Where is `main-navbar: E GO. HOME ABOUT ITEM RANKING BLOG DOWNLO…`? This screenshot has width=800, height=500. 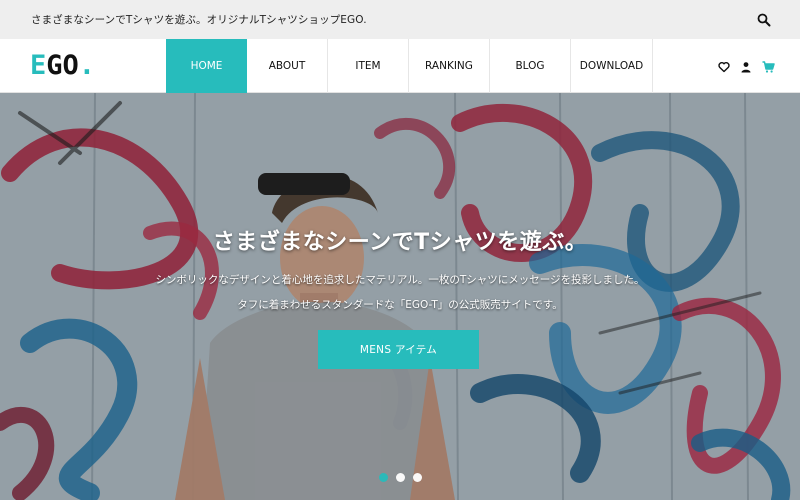
main-navbar: E GO. HOME ABOUT ITEM RANKING BLOG DOWNLO… is located at coordinates (400, 66).